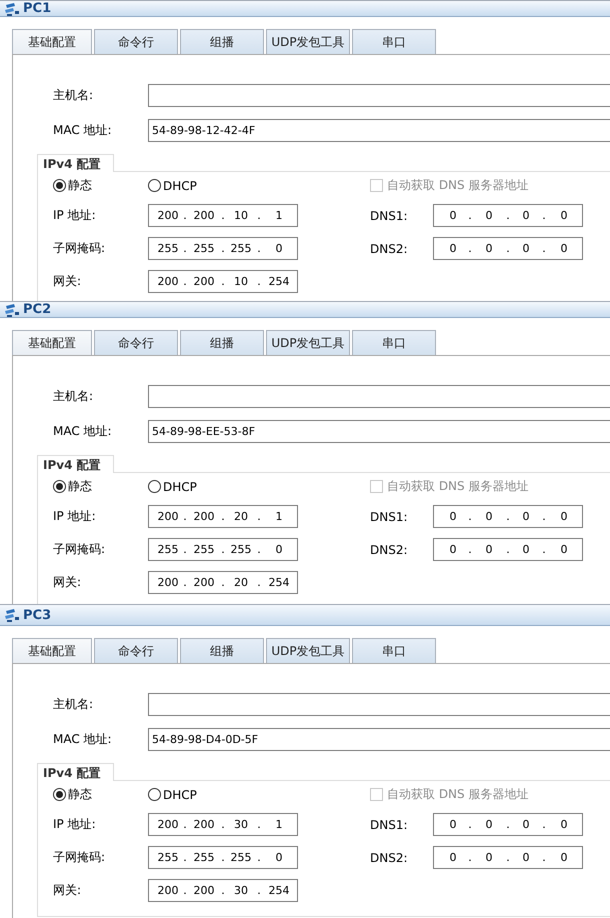 This screenshot has height=918, width=610. Describe the element at coordinates (223, 516) in the screenshot. I see `ip-address-field: 200 . 200 . 20 . 1` at that location.